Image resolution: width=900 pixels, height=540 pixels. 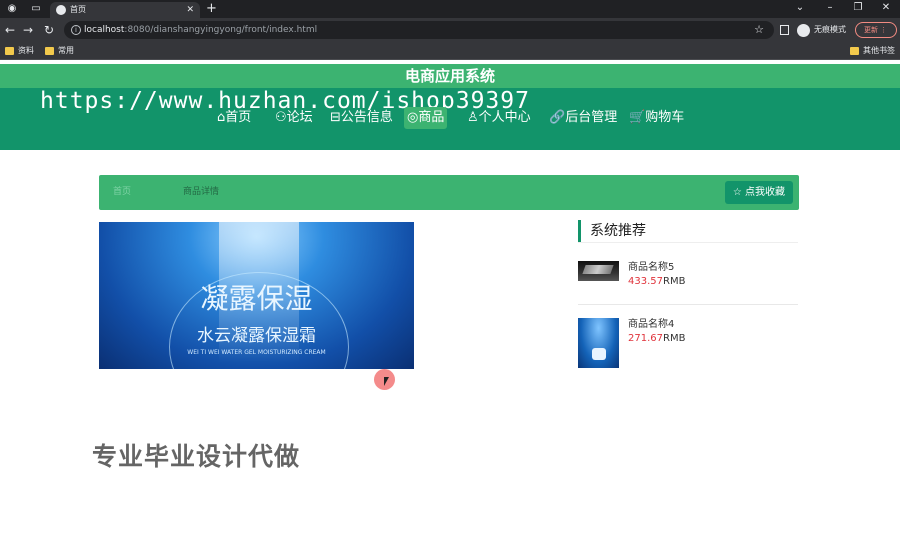 I want to click on bookmark-star-icon: ☆, so click(x=759, y=30).